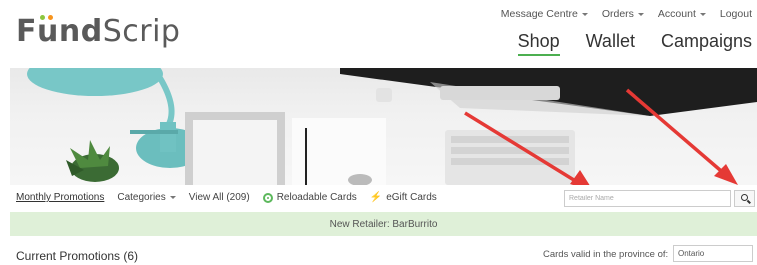 This screenshot has height=265, width=757. Describe the element at coordinates (744, 198) in the screenshot. I see `search-button` at that location.